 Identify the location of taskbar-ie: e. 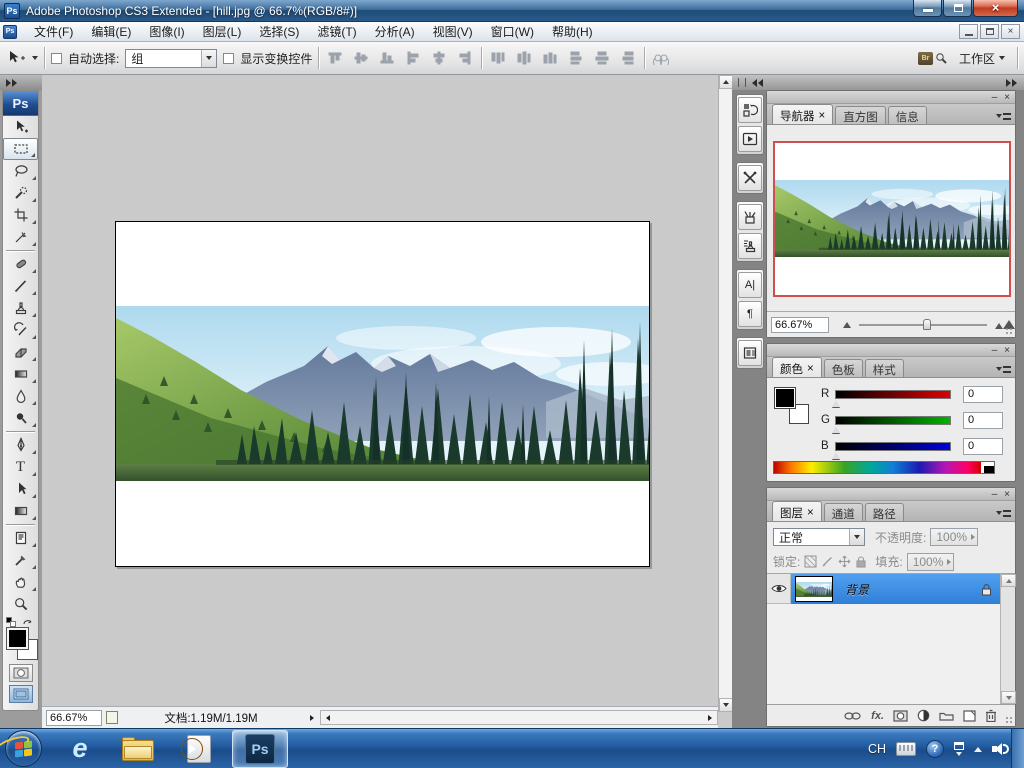
(50, 749).